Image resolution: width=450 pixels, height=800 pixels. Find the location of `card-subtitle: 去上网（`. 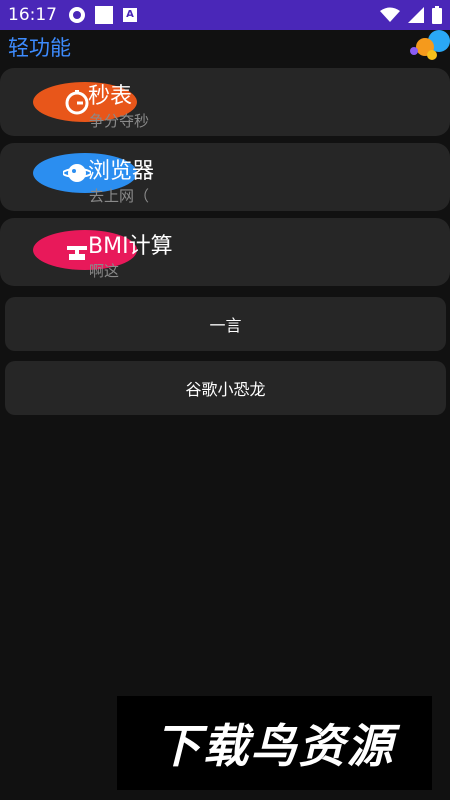

card-subtitle: 去上网（ is located at coordinates (119, 196).